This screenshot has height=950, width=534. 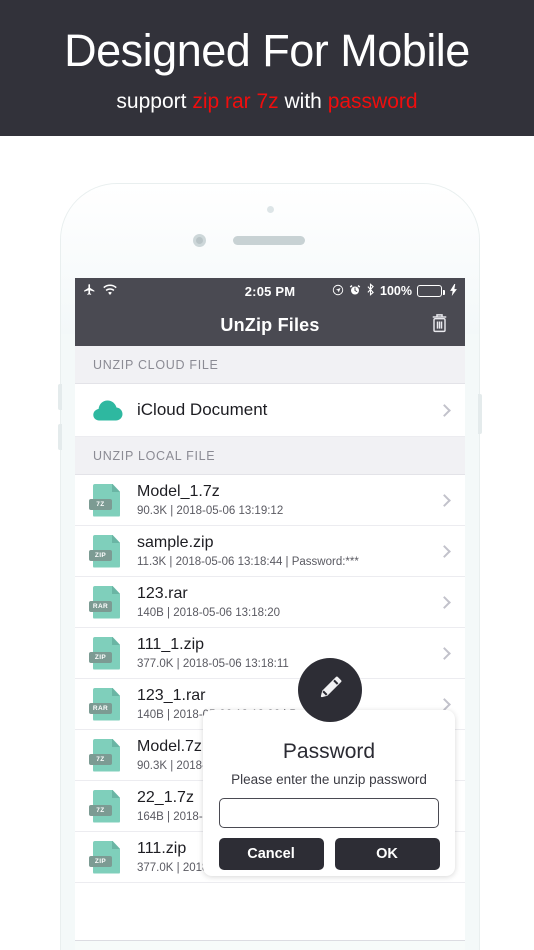 What do you see at coordinates (60, 437) in the screenshot?
I see `volume-down-button` at bounding box center [60, 437].